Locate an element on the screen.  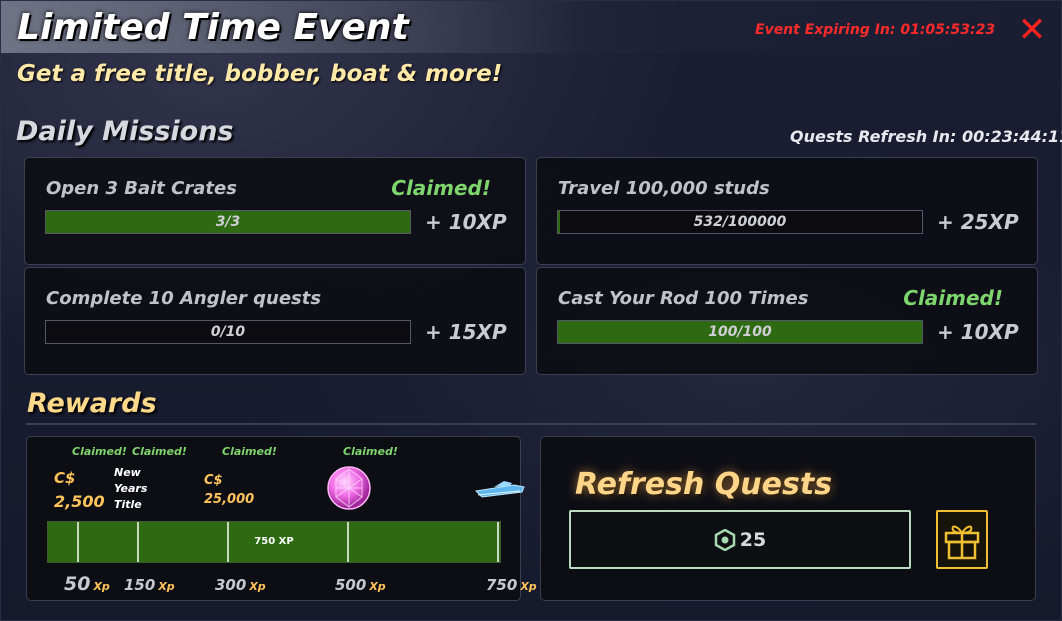
quest-progress-bar: 532/100000 is located at coordinates (740, 222).